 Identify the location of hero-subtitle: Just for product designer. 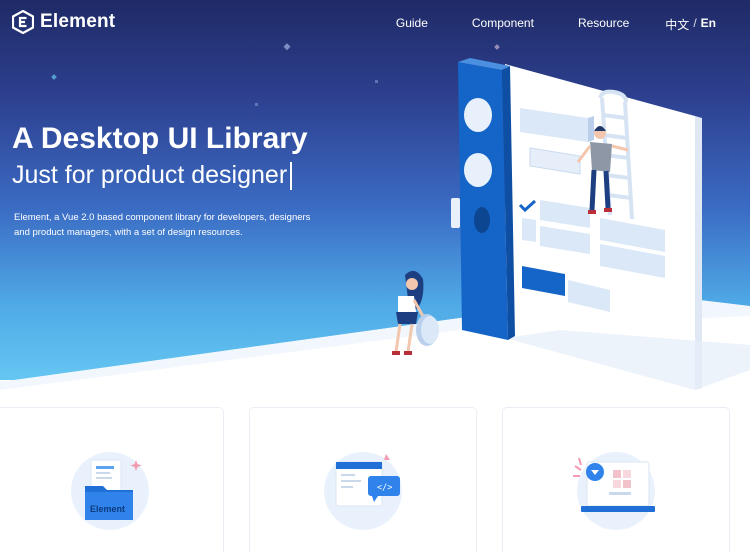
(152, 175).